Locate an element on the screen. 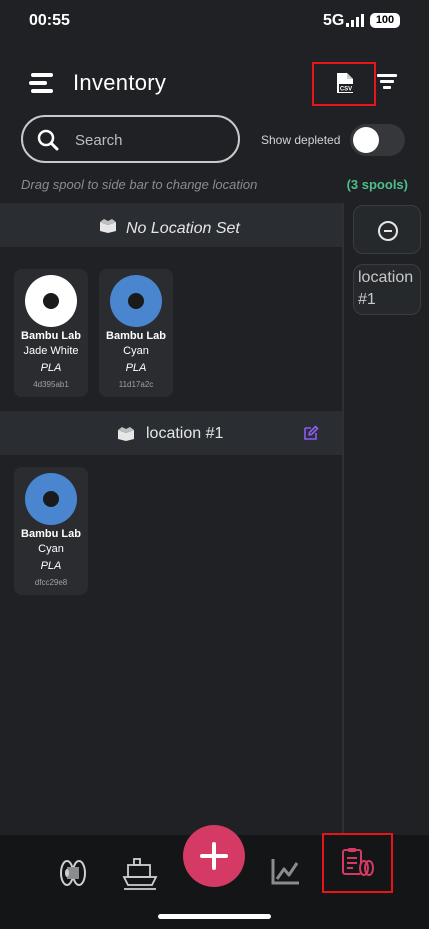  inventory-clipboard-icon is located at coordinates (358, 862).